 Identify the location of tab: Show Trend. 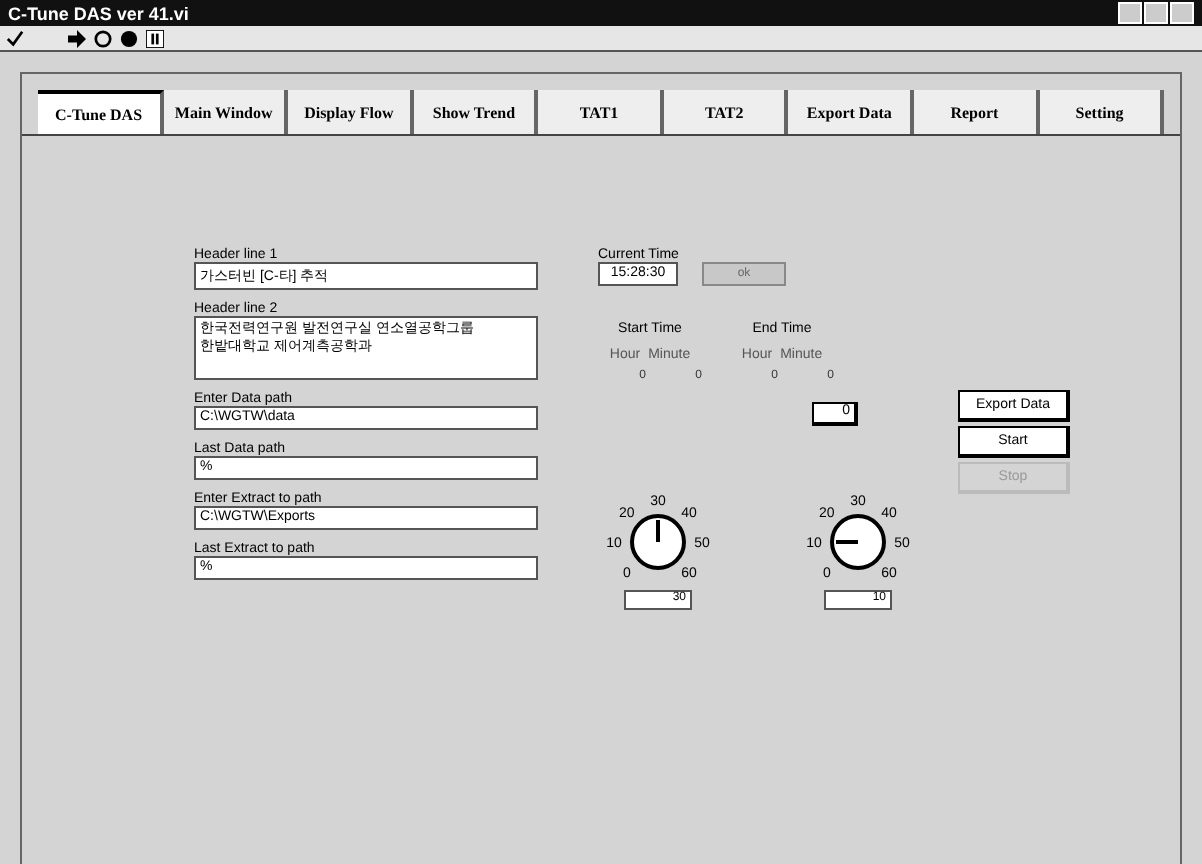
(476, 112).